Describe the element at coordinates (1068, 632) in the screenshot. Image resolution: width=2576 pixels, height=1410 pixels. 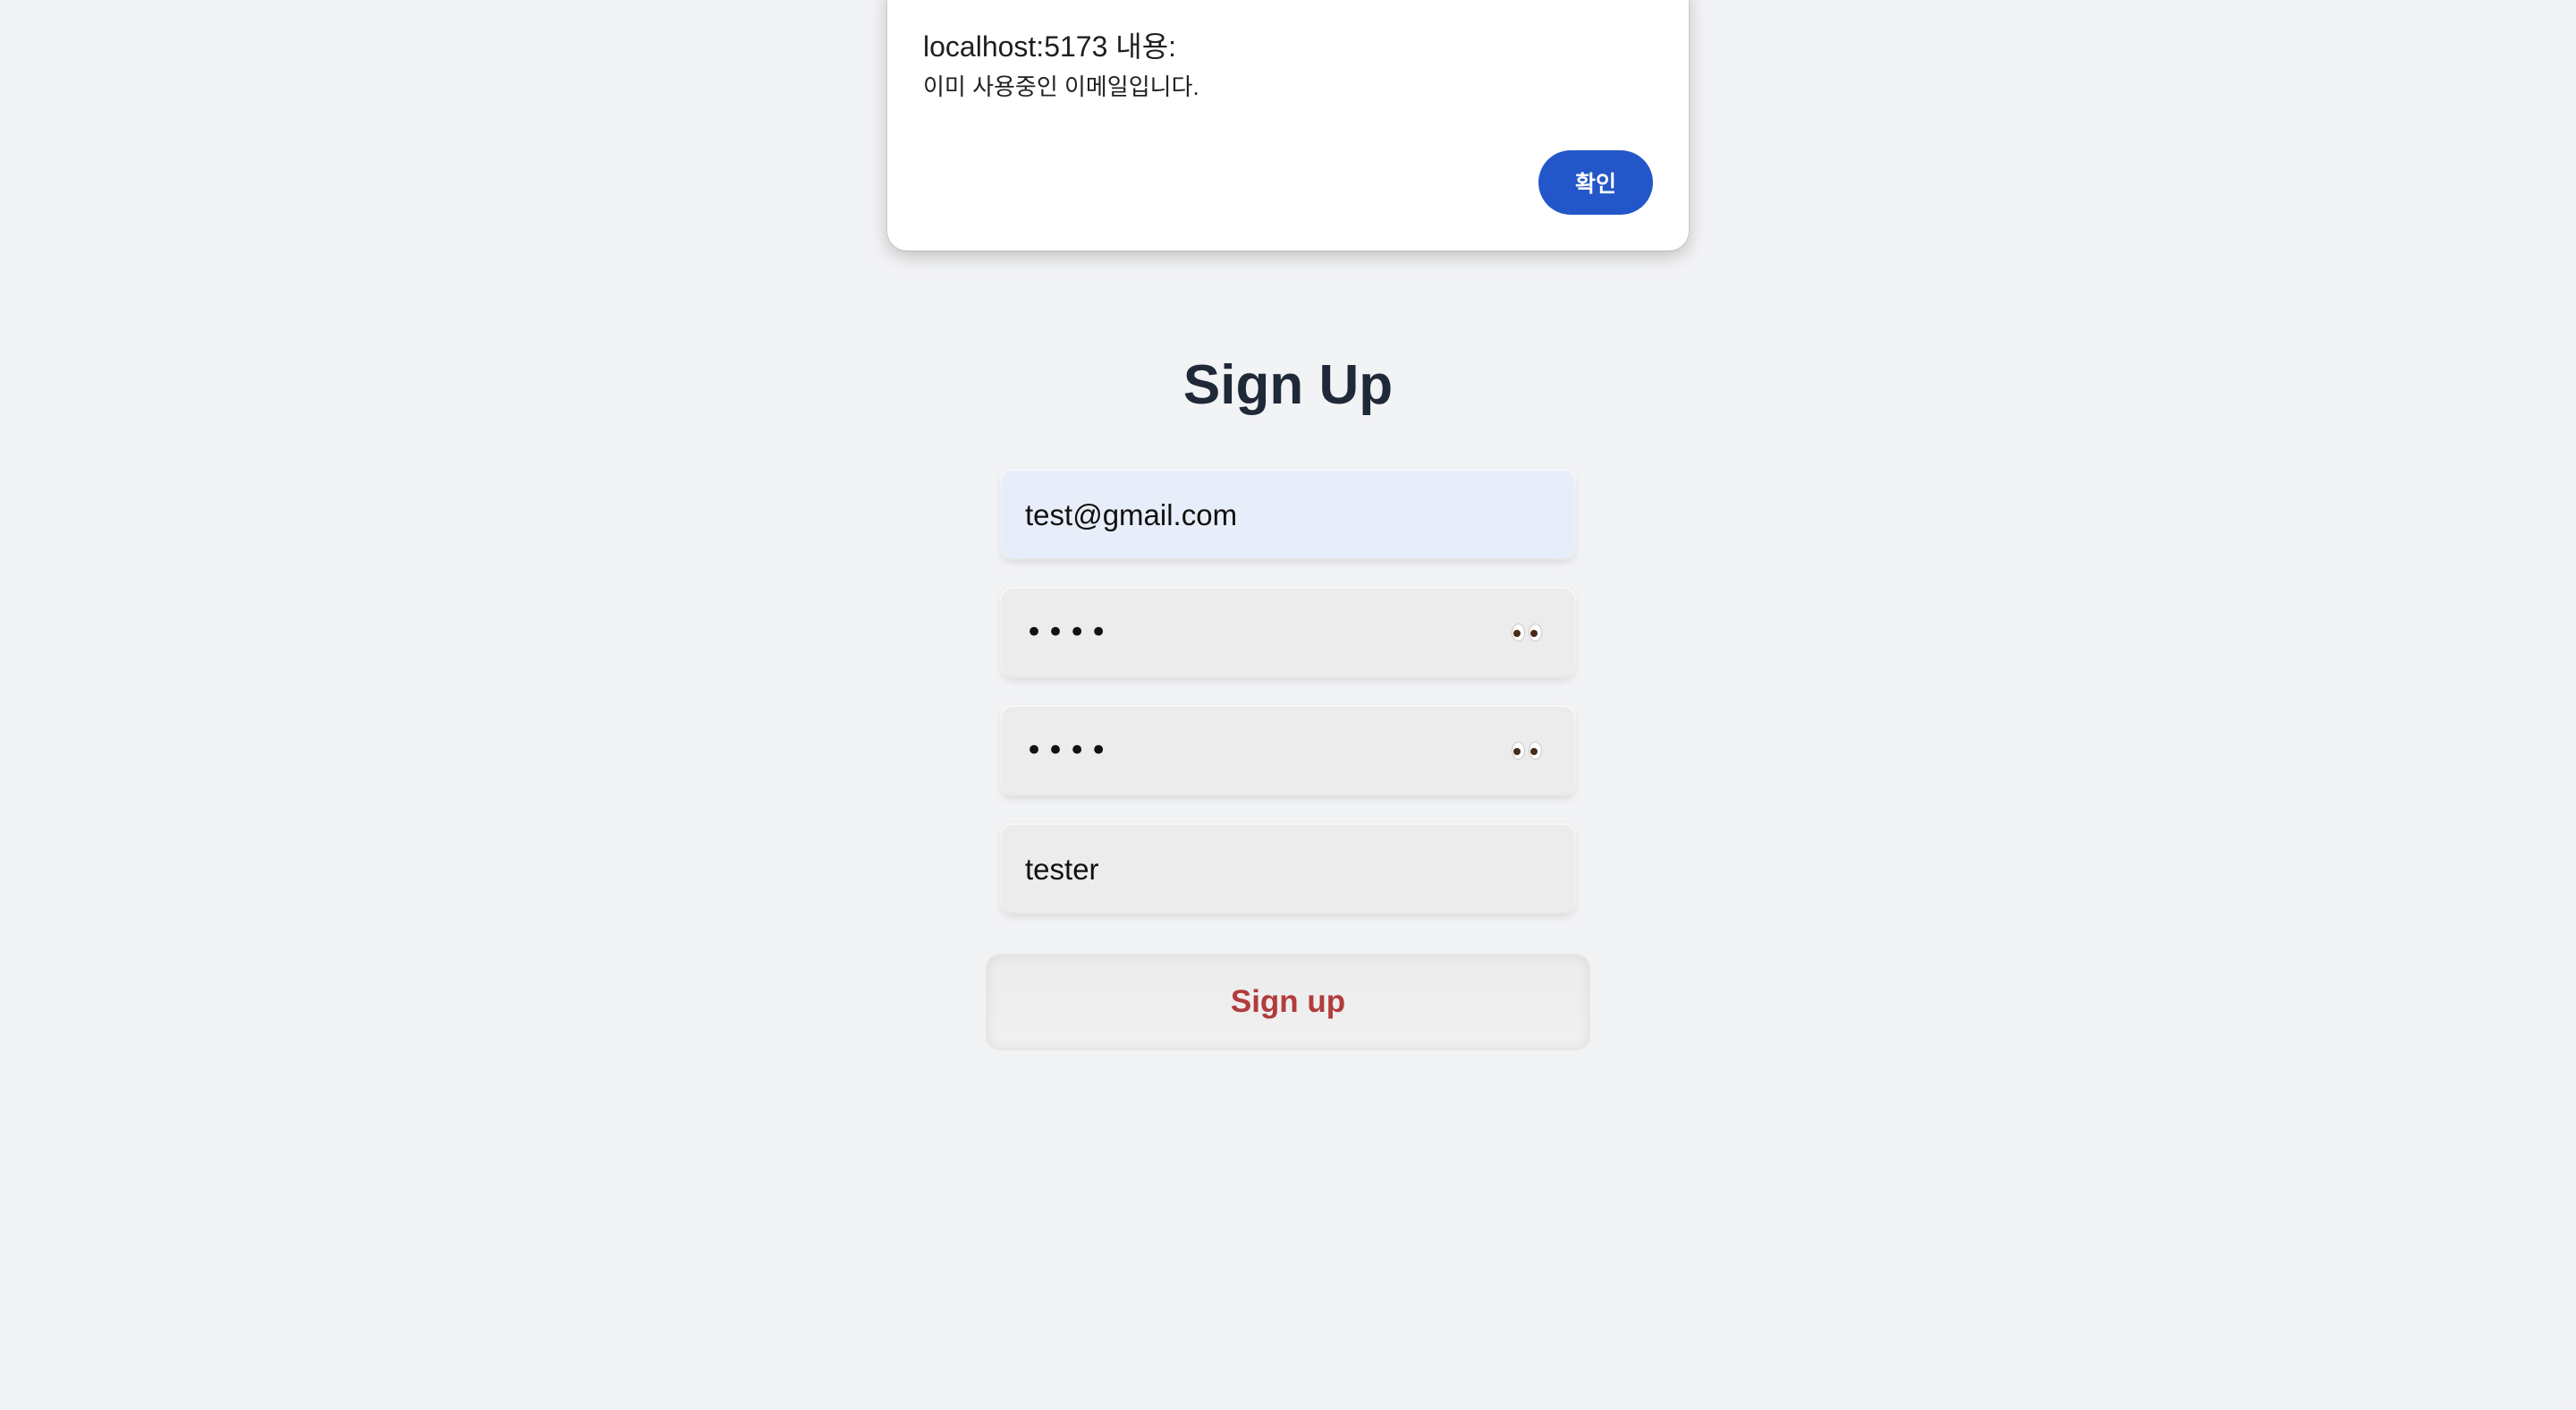
I see `password-field-value: ••••` at that location.